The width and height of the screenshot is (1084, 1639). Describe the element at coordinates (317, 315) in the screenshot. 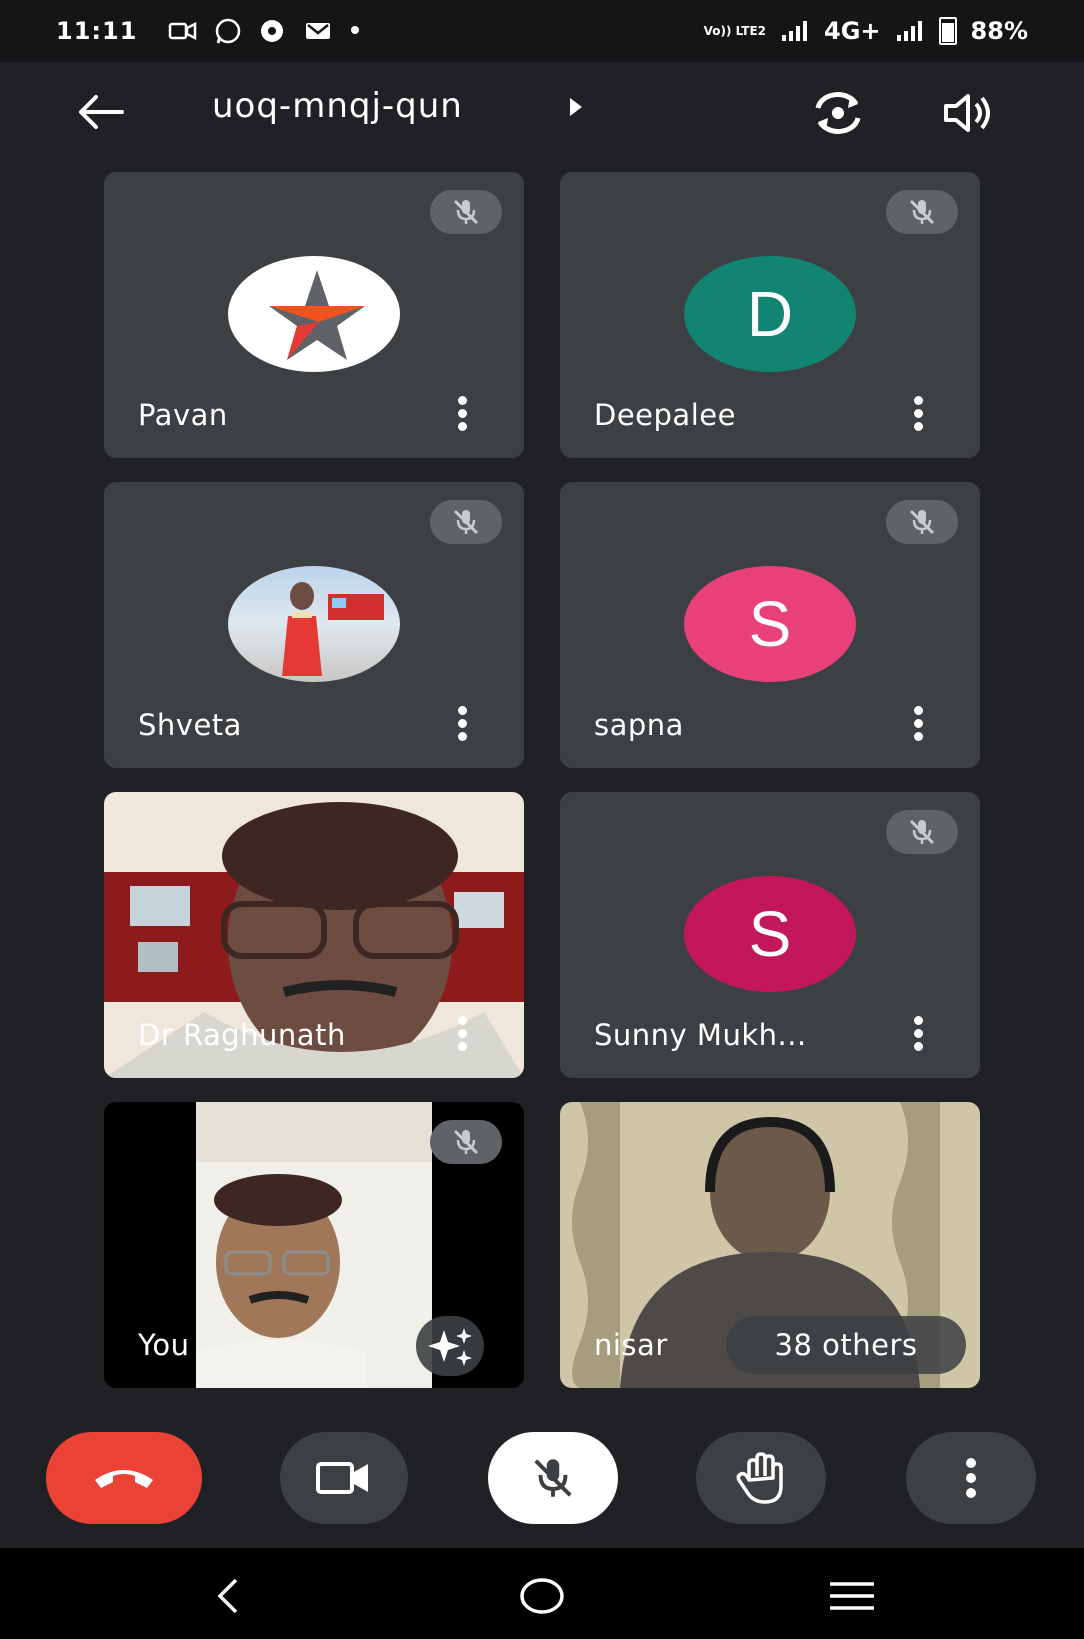

I see `star-logo-icon` at that location.